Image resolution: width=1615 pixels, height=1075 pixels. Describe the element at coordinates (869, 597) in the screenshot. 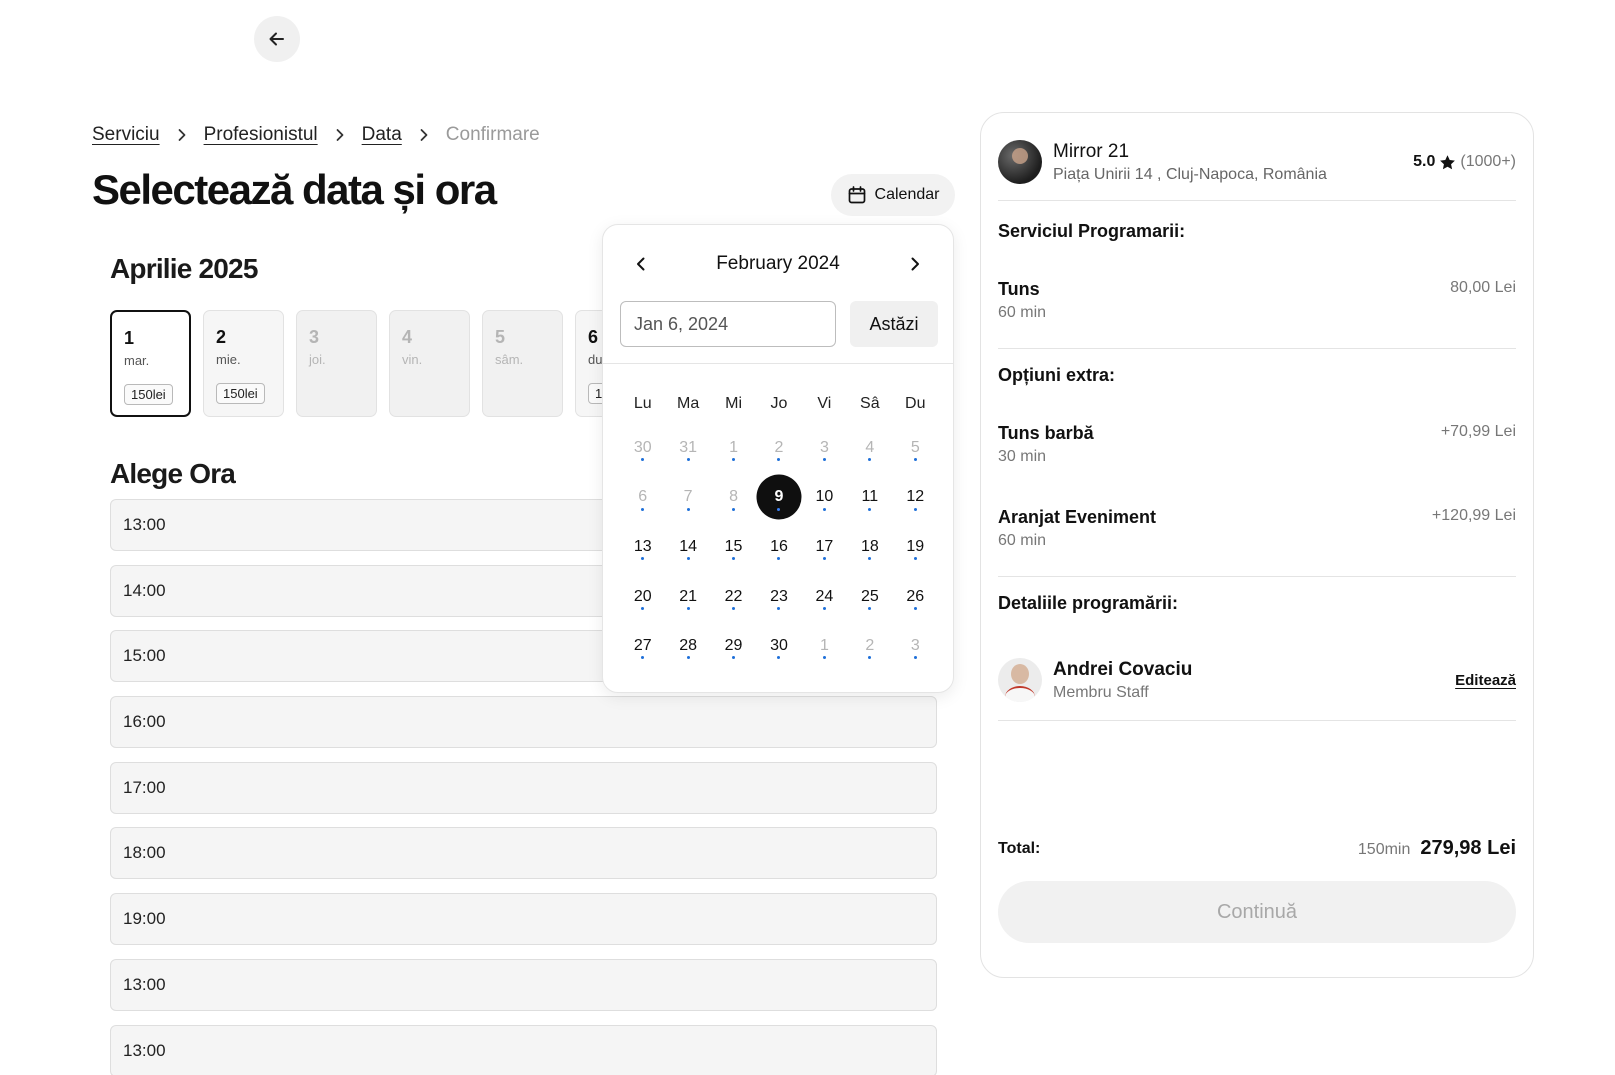

I see `calendar-day: 25` at that location.